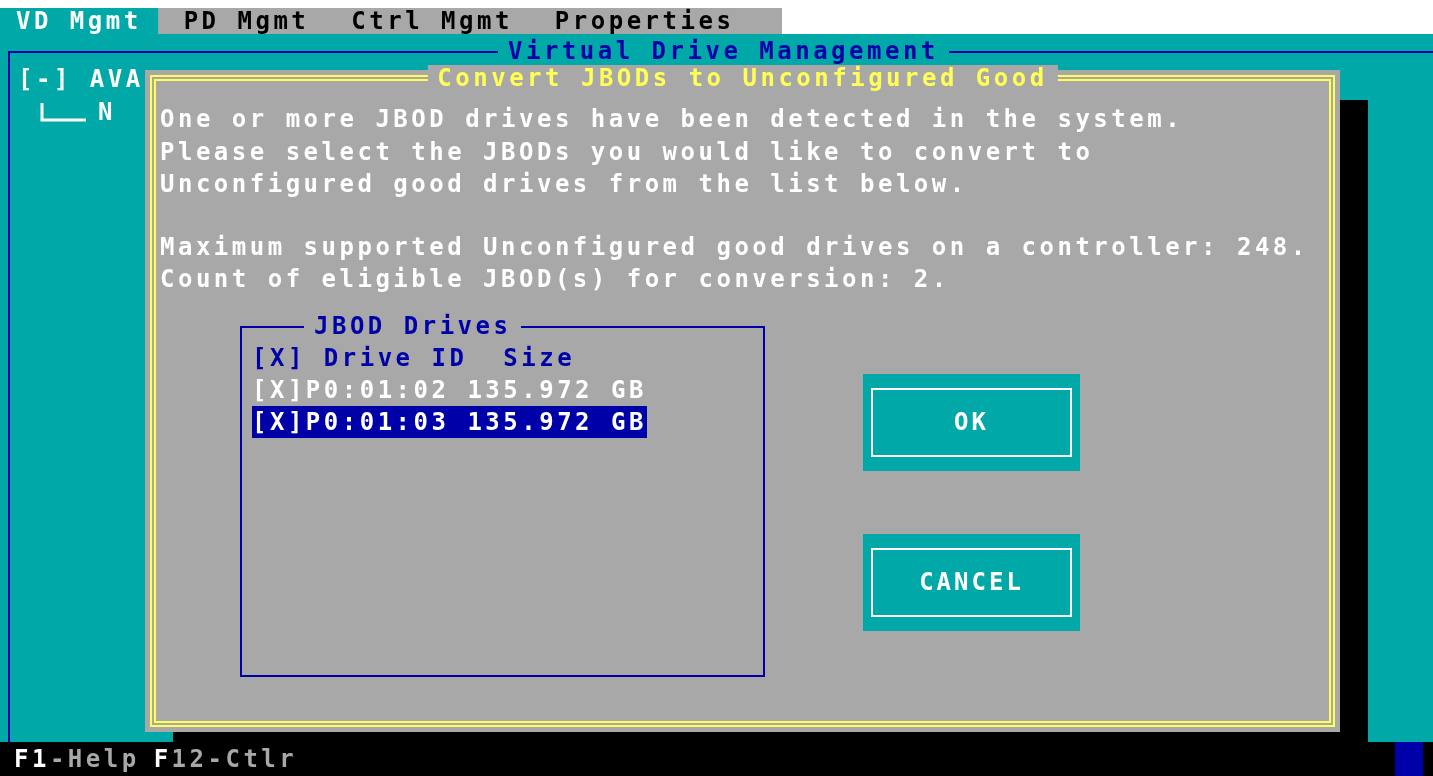 The image size is (1433, 776). I want to click on message-line: Please select the JBODs you would like to convert to, so click(627, 152).